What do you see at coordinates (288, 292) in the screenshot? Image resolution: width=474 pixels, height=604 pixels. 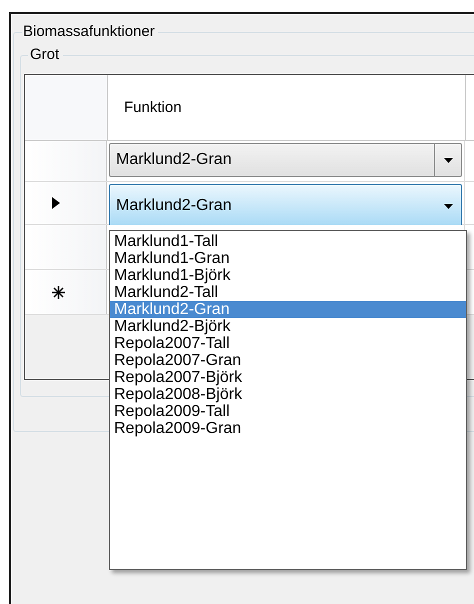 I see `dropdown-option: Marklund2-Tall` at bounding box center [288, 292].